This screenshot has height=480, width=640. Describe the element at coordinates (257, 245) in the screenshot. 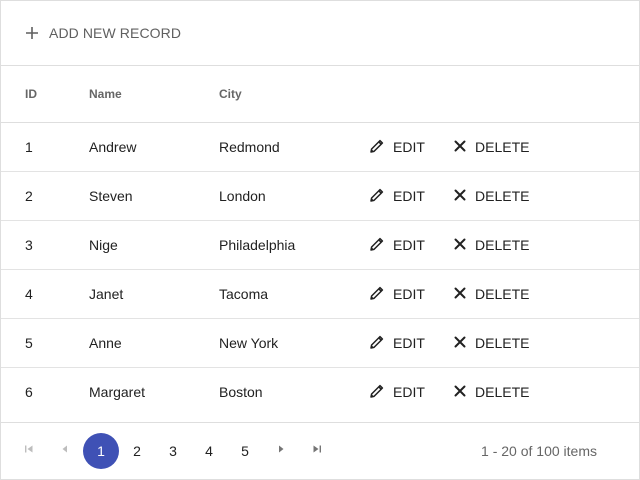

I see `cell-city: Philadelphia` at that location.